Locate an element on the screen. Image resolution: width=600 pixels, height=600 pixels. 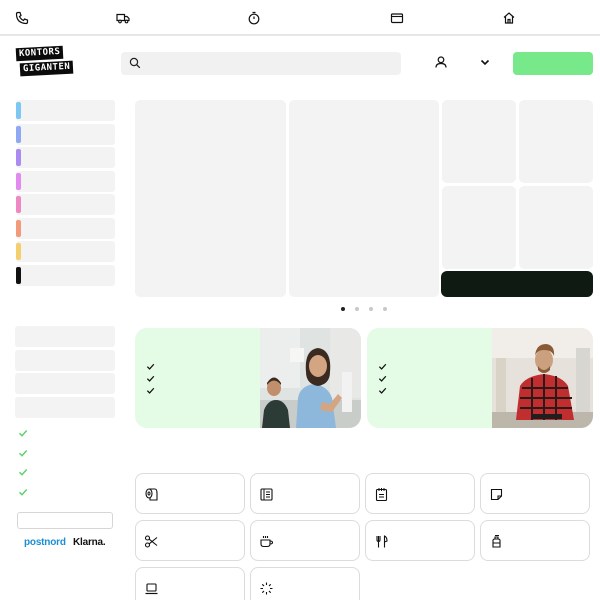
user-icon is located at coordinates (441, 62).